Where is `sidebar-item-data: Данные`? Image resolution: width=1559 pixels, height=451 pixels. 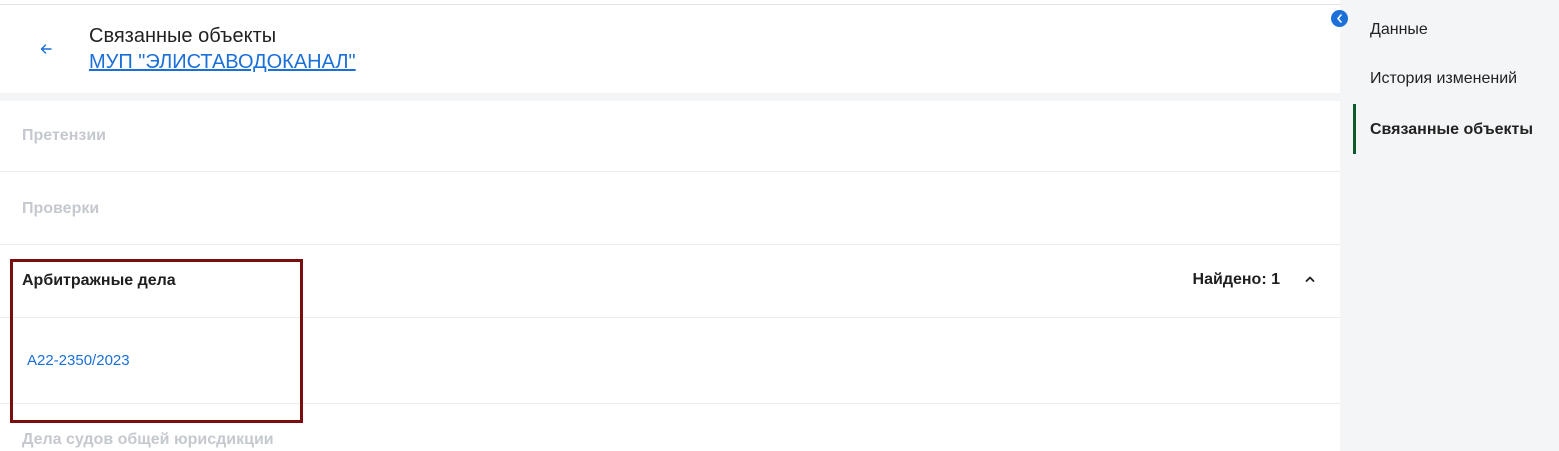
sidebar-item-data: Данные is located at coordinates (1399, 30).